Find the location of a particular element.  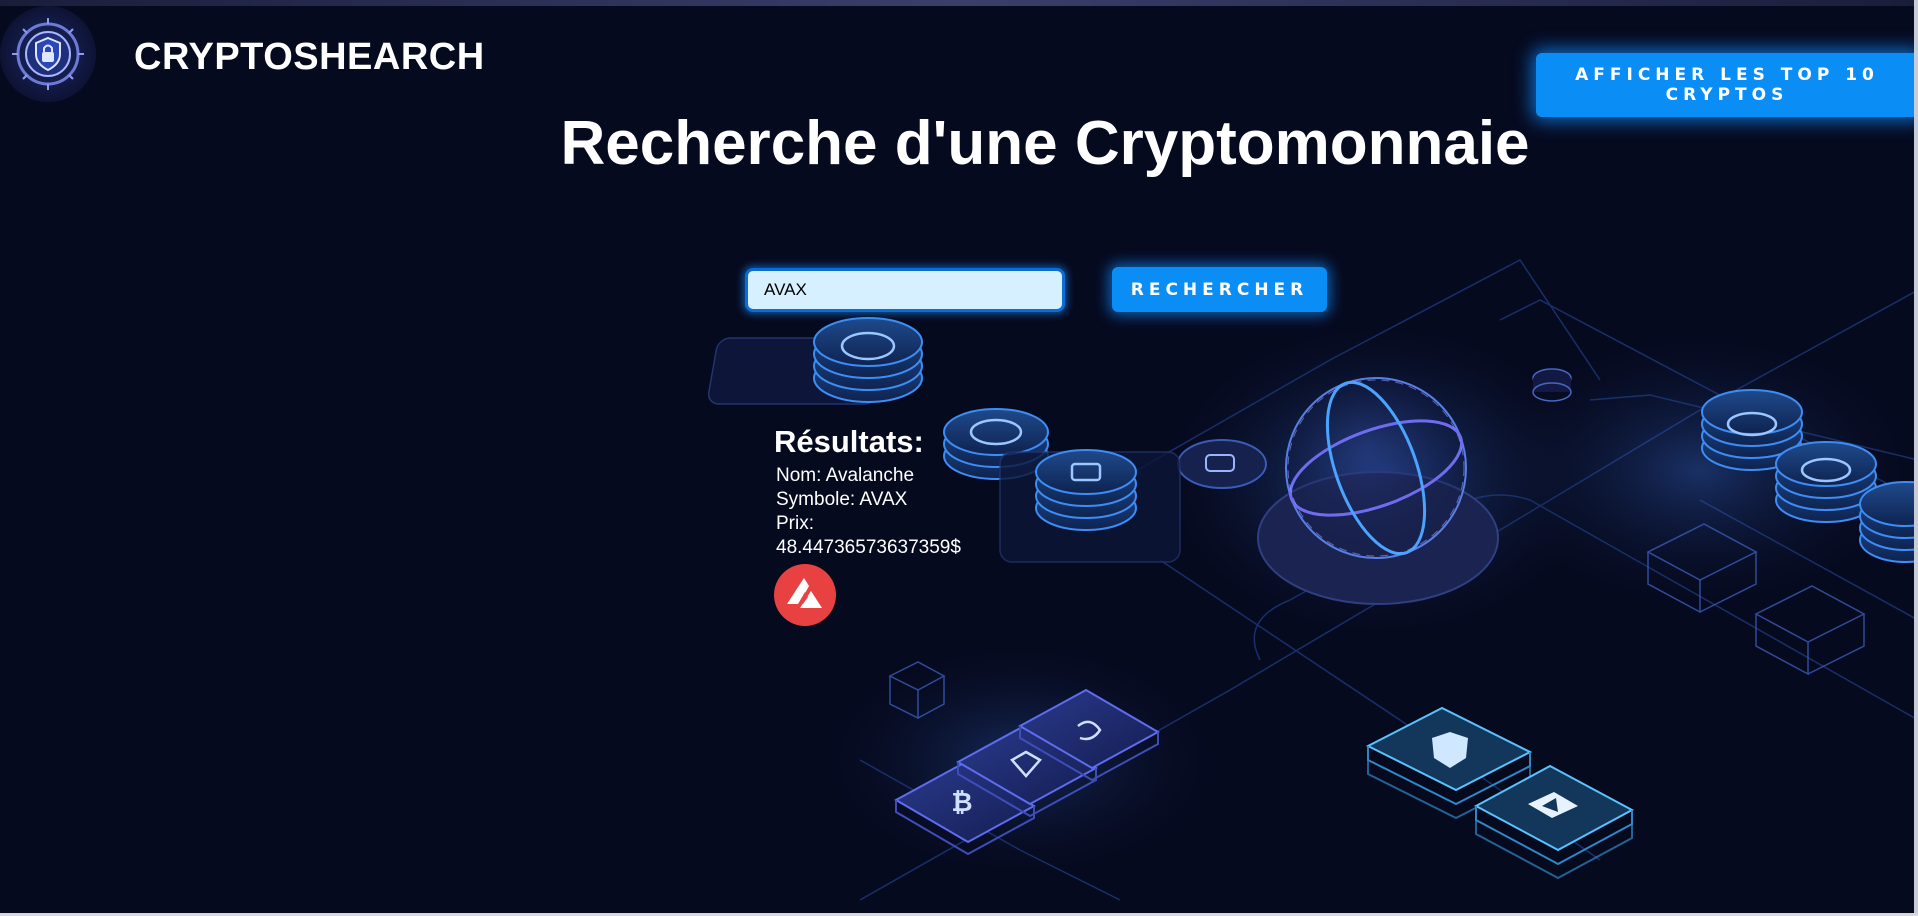

site-logo is located at coordinates (48, 54).